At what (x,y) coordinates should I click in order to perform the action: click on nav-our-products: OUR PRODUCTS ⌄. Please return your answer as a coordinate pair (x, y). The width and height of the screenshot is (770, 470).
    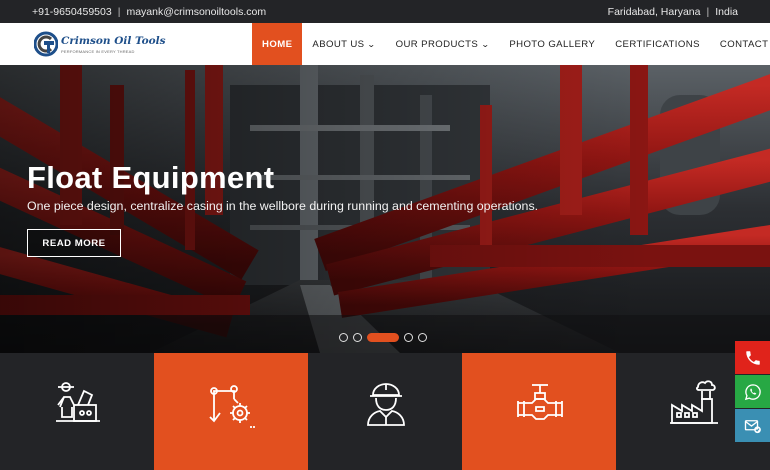
    Looking at the image, I should click on (443, 44).